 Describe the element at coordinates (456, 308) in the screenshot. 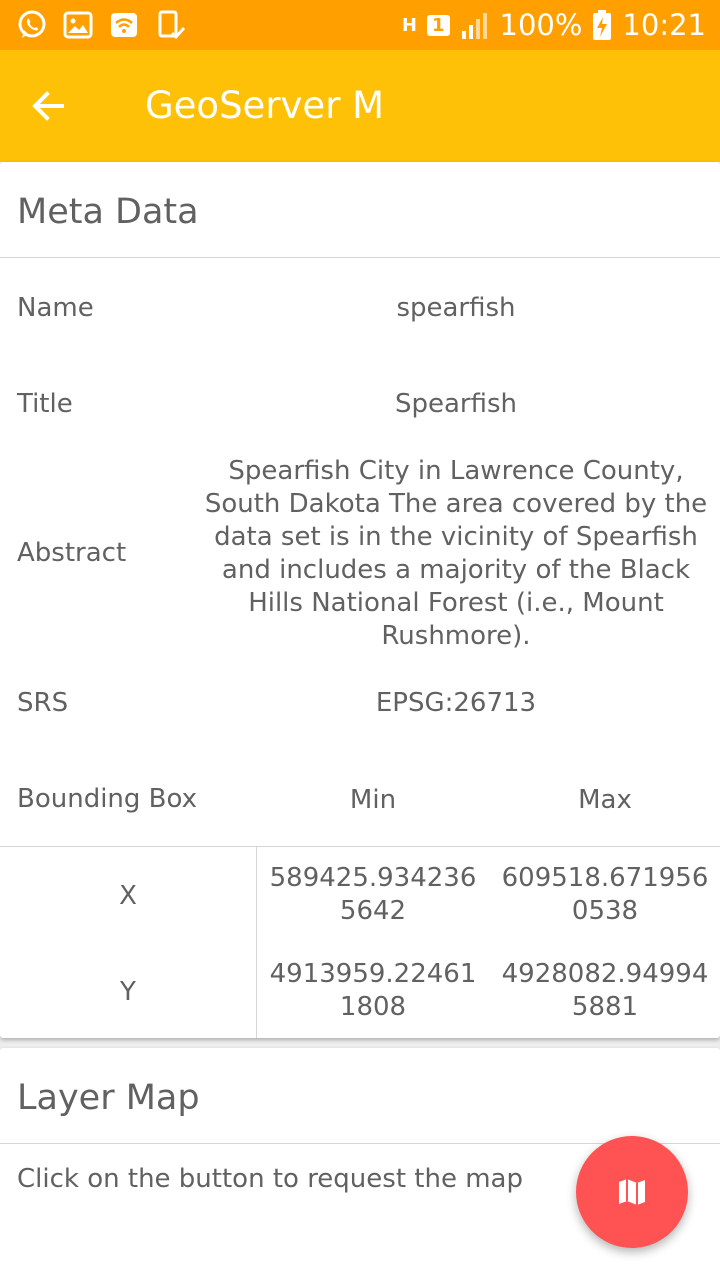

I see `name-value: spearfish` at that location.